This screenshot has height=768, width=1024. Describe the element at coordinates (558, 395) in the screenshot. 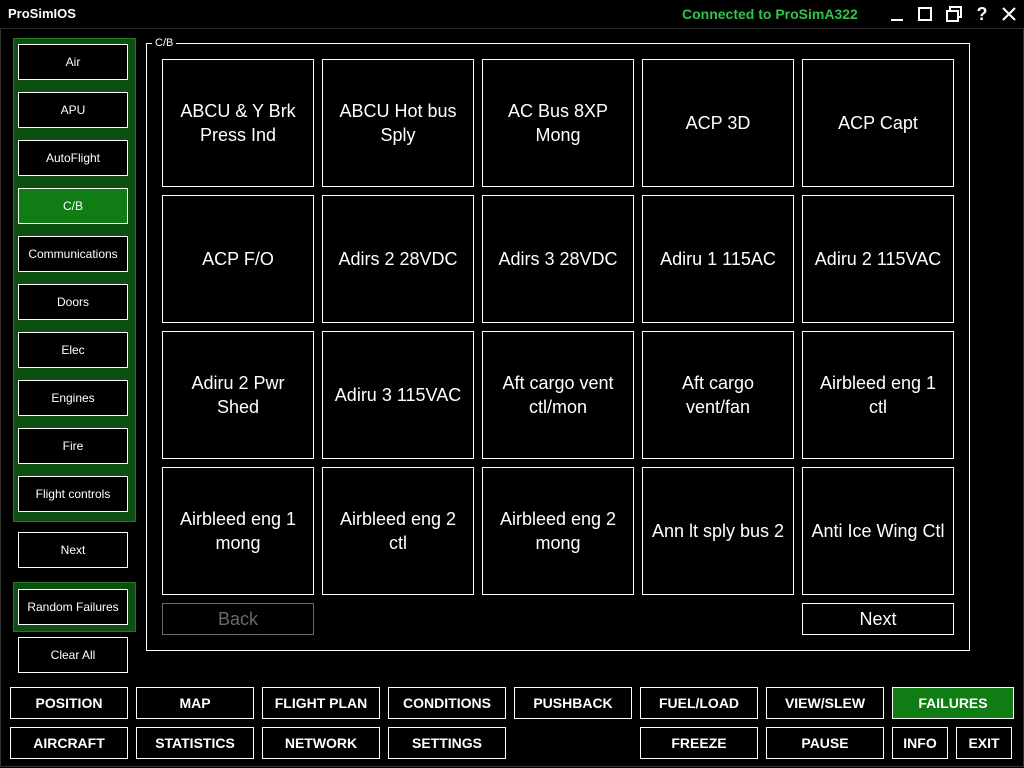

I see `cb-item-button: Aft cargo vent ctl/mon` at that location.